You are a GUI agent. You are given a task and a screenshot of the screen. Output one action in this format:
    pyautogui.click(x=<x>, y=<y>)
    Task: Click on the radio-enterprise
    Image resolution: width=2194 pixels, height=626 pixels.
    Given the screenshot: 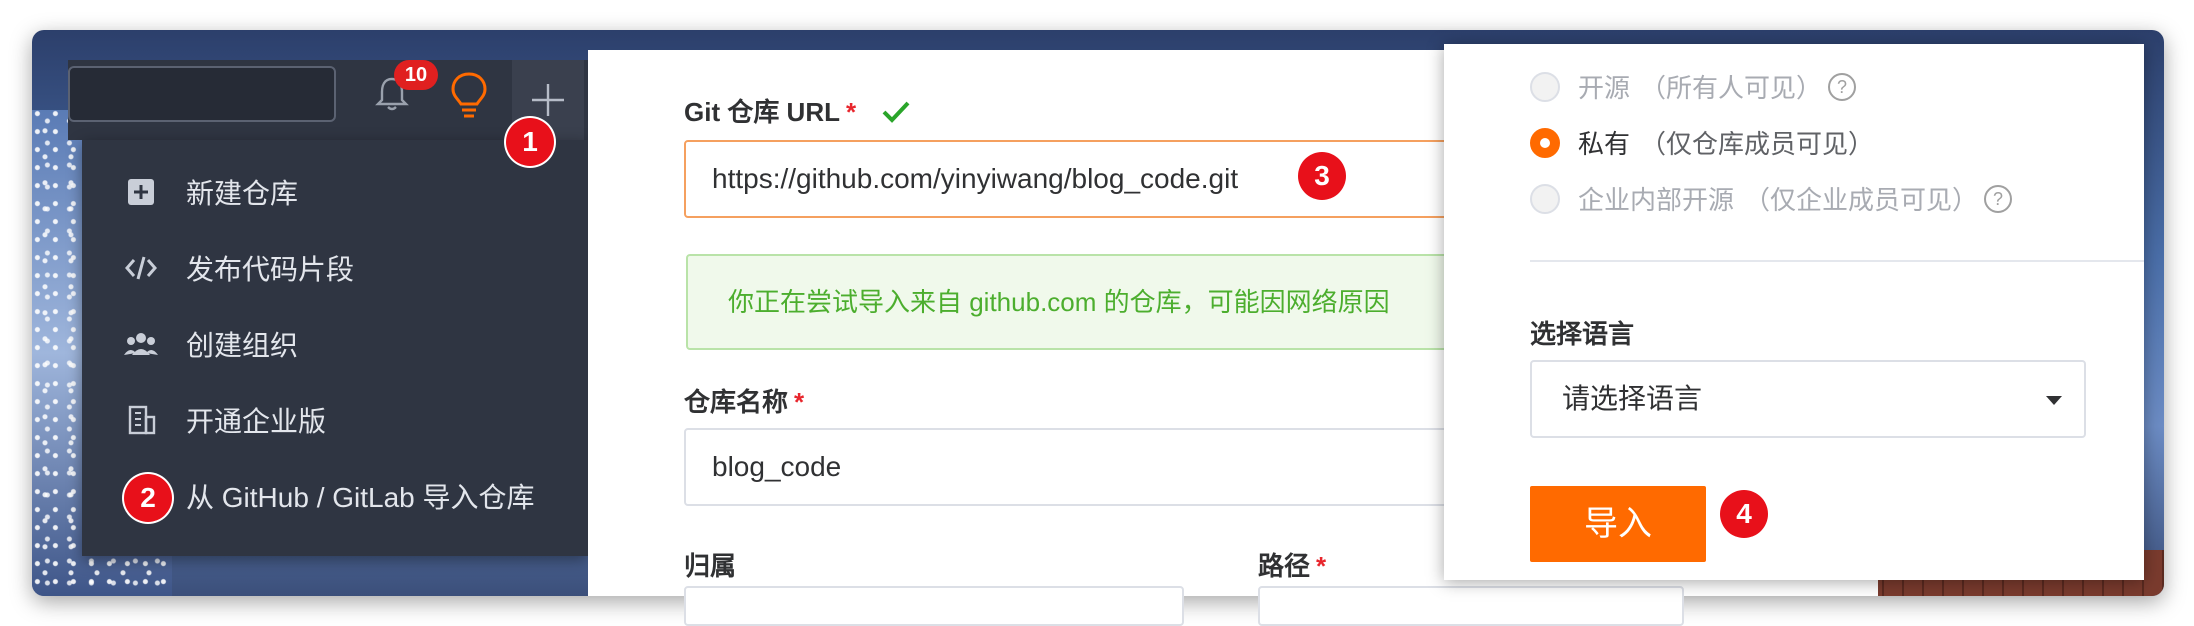 What is the action you would take?
    pyautogui.click(x=1545, y=198)
    